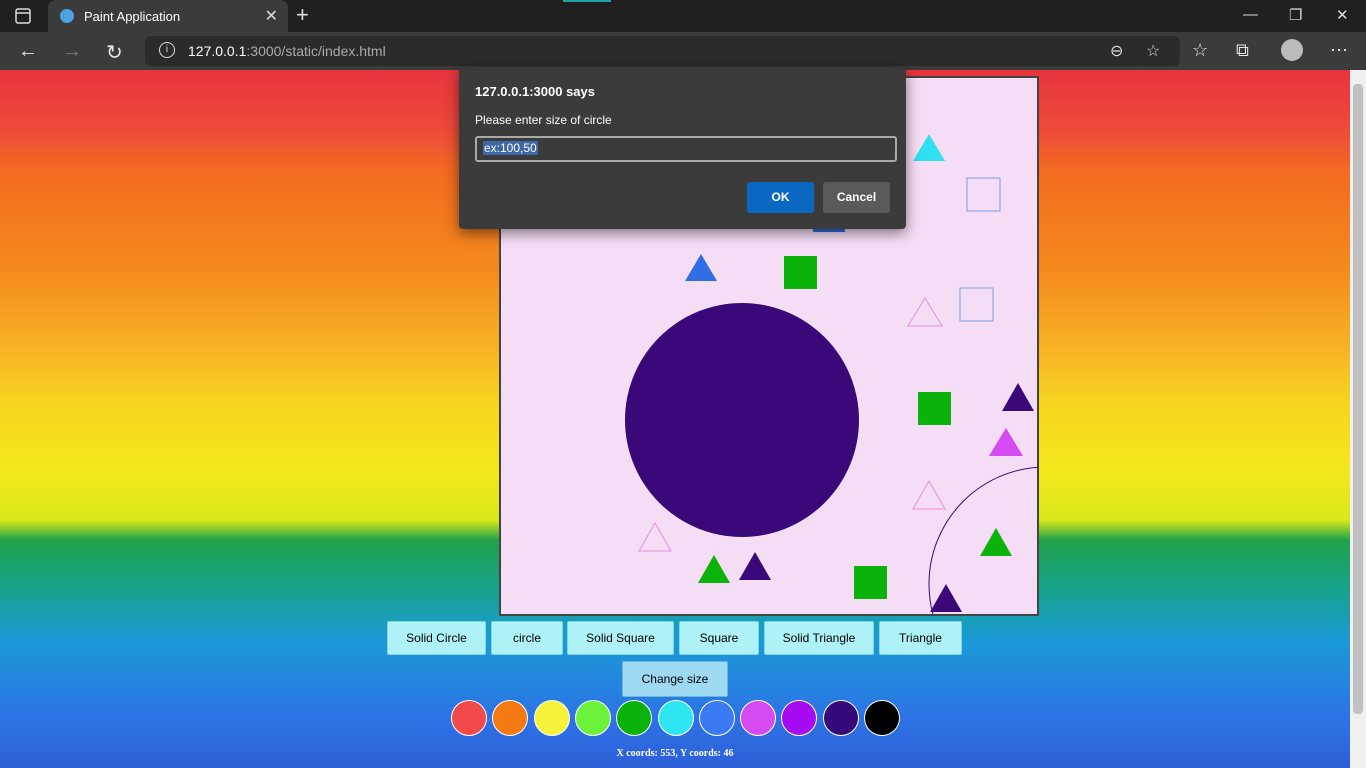  I want to click on site-info-icon: i, so click(167, 50).